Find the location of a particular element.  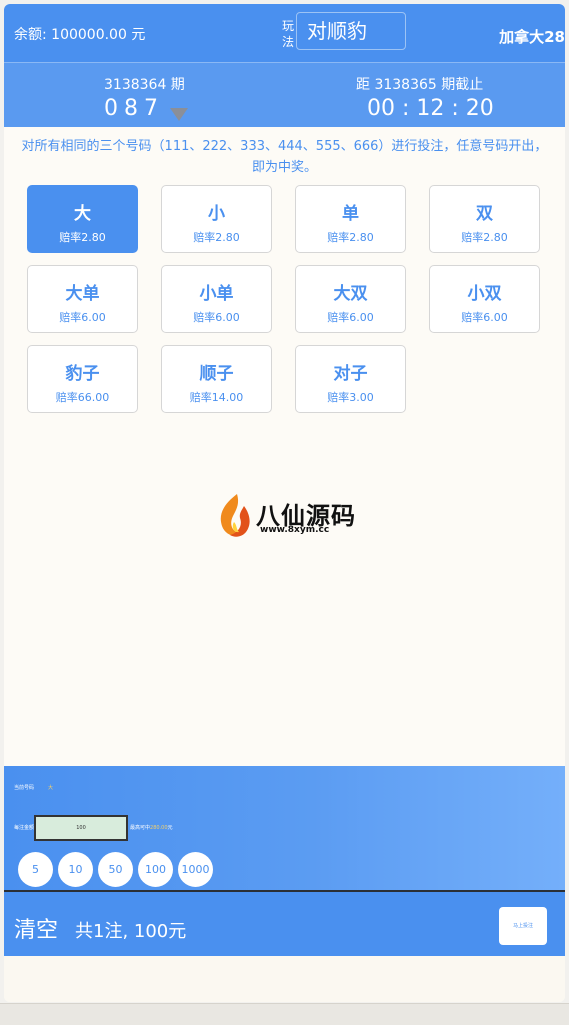

bet-option-da: 大 赔率2.80 is located at coordinates (82, 219).